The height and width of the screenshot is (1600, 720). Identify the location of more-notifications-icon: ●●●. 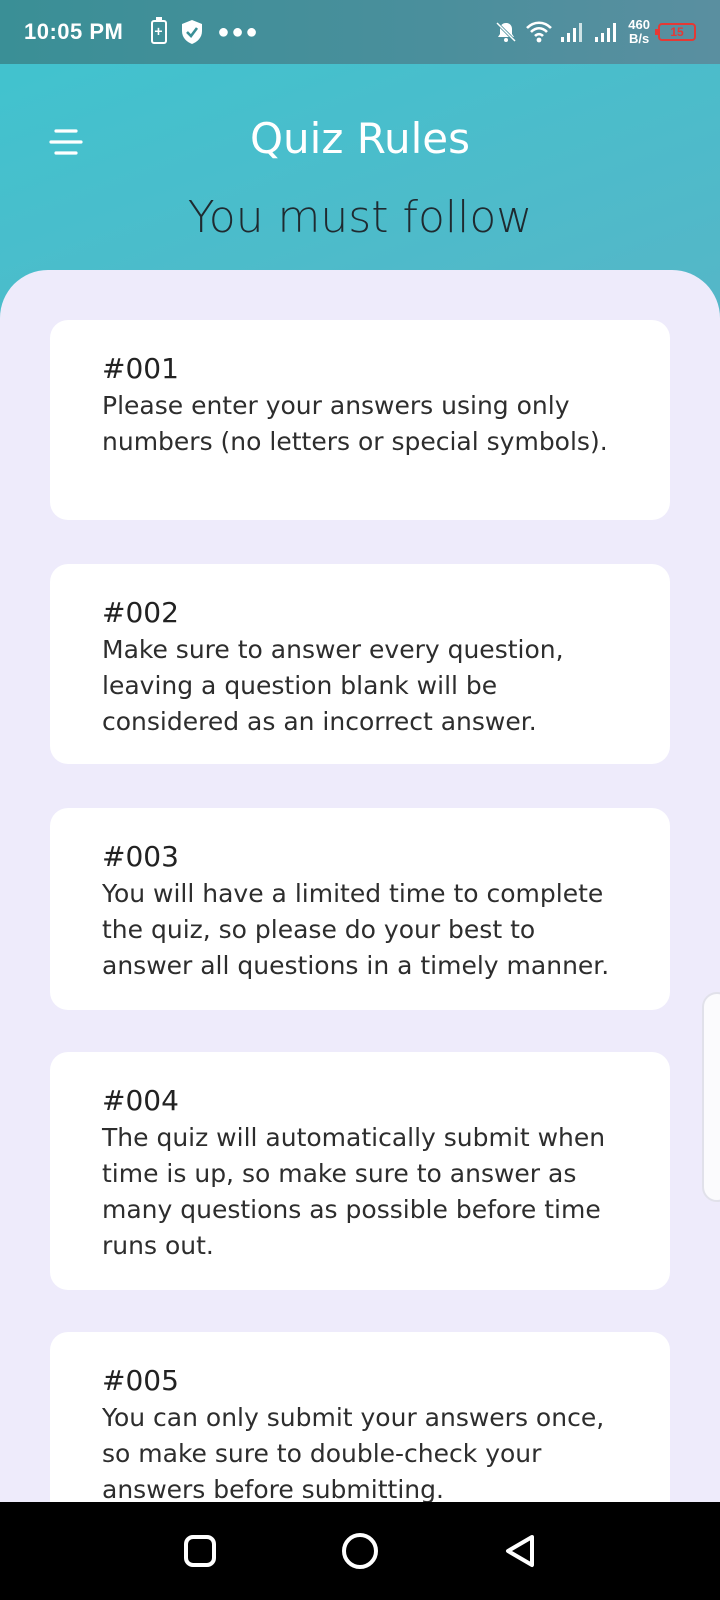
(238, 31).